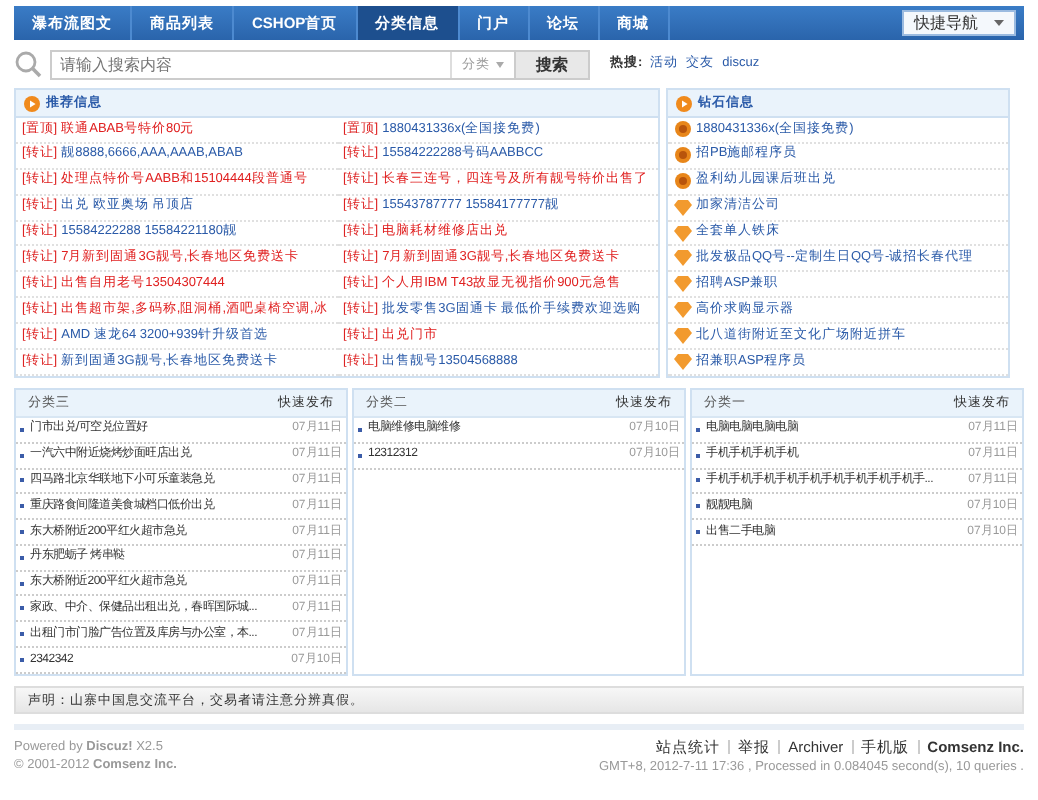 This screenshot has height=800, width=1038. I want to click on search-icon, so click(28, 64).